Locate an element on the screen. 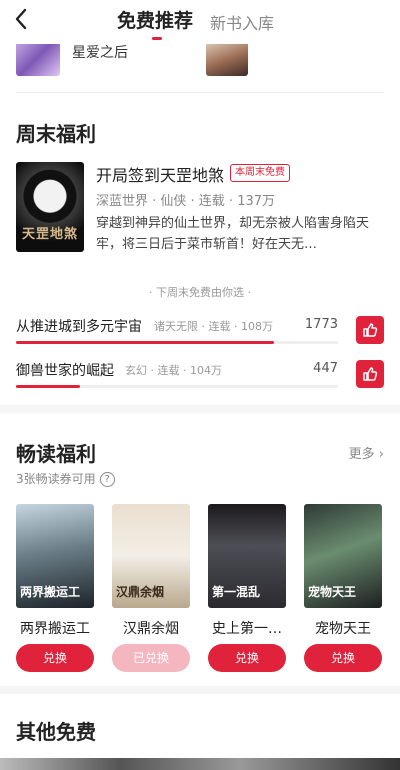  tab-new-books: 新书入库 is located at coordinates (242, 24).